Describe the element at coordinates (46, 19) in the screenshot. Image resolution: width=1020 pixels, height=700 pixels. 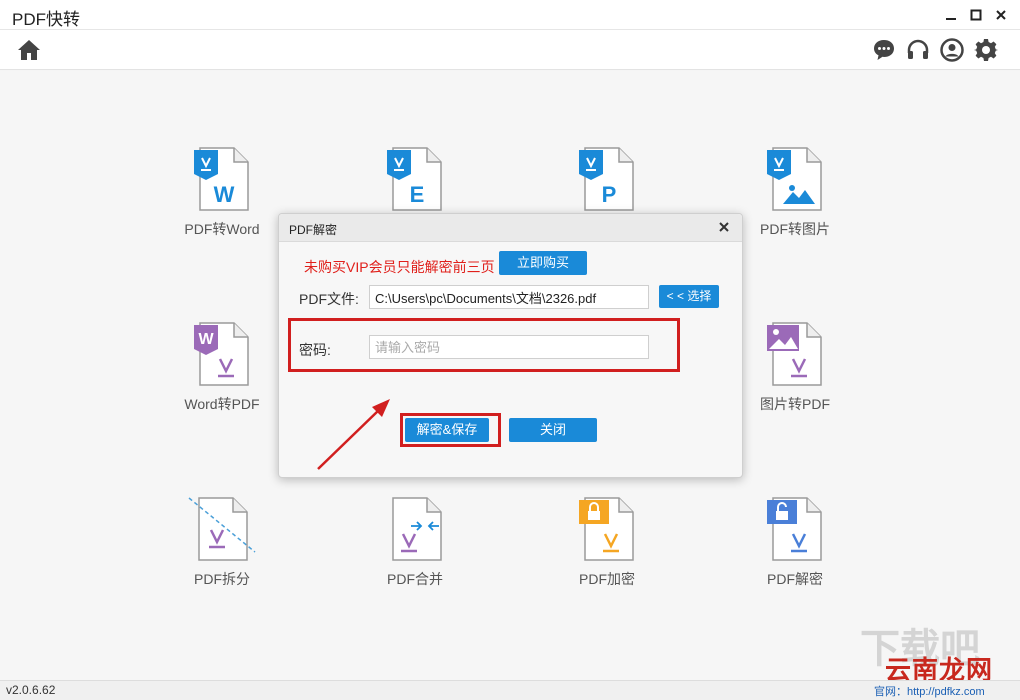
I see `app-title: PDF快转` at that location.